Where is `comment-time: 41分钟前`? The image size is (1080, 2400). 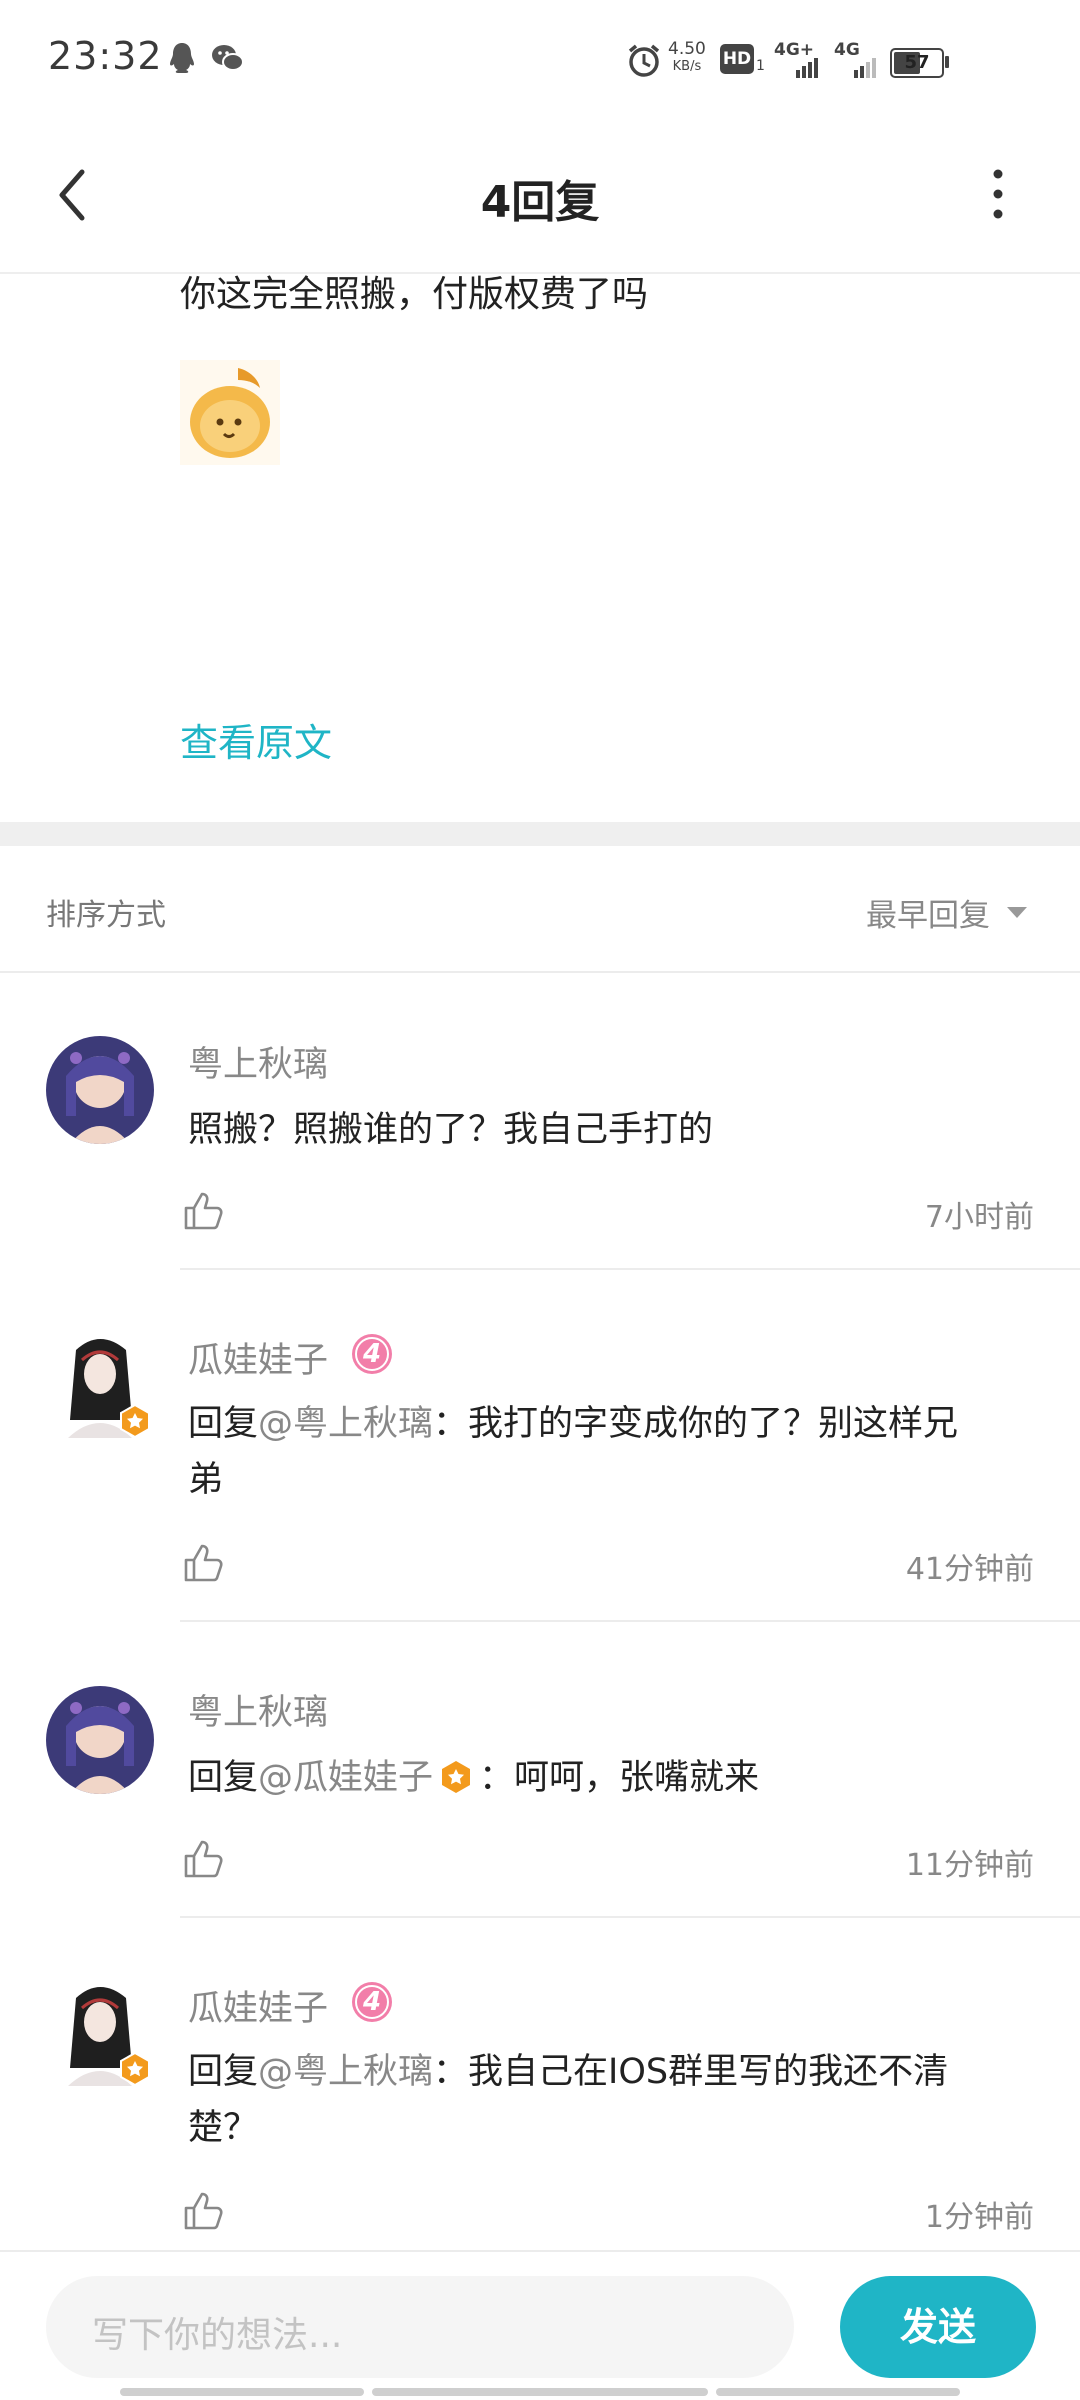 comment-time: 41分钟前 is located at coordinates (969, 1569).